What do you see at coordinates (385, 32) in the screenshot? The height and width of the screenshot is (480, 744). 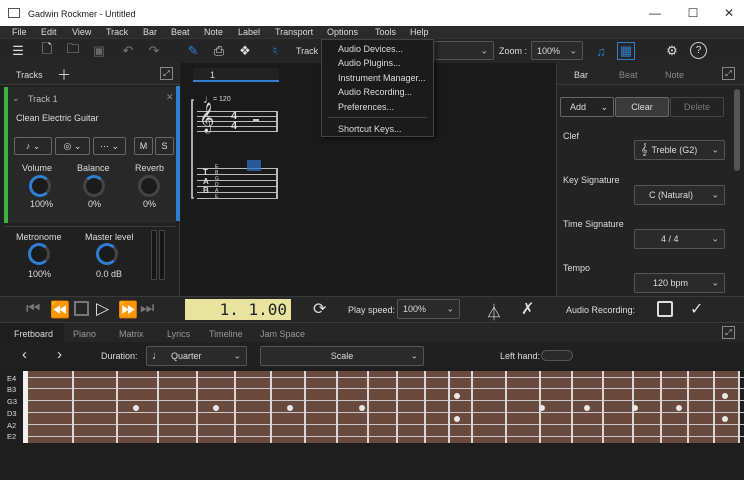 I see `menu-tools: Tools` at bounding box center [385, 32].